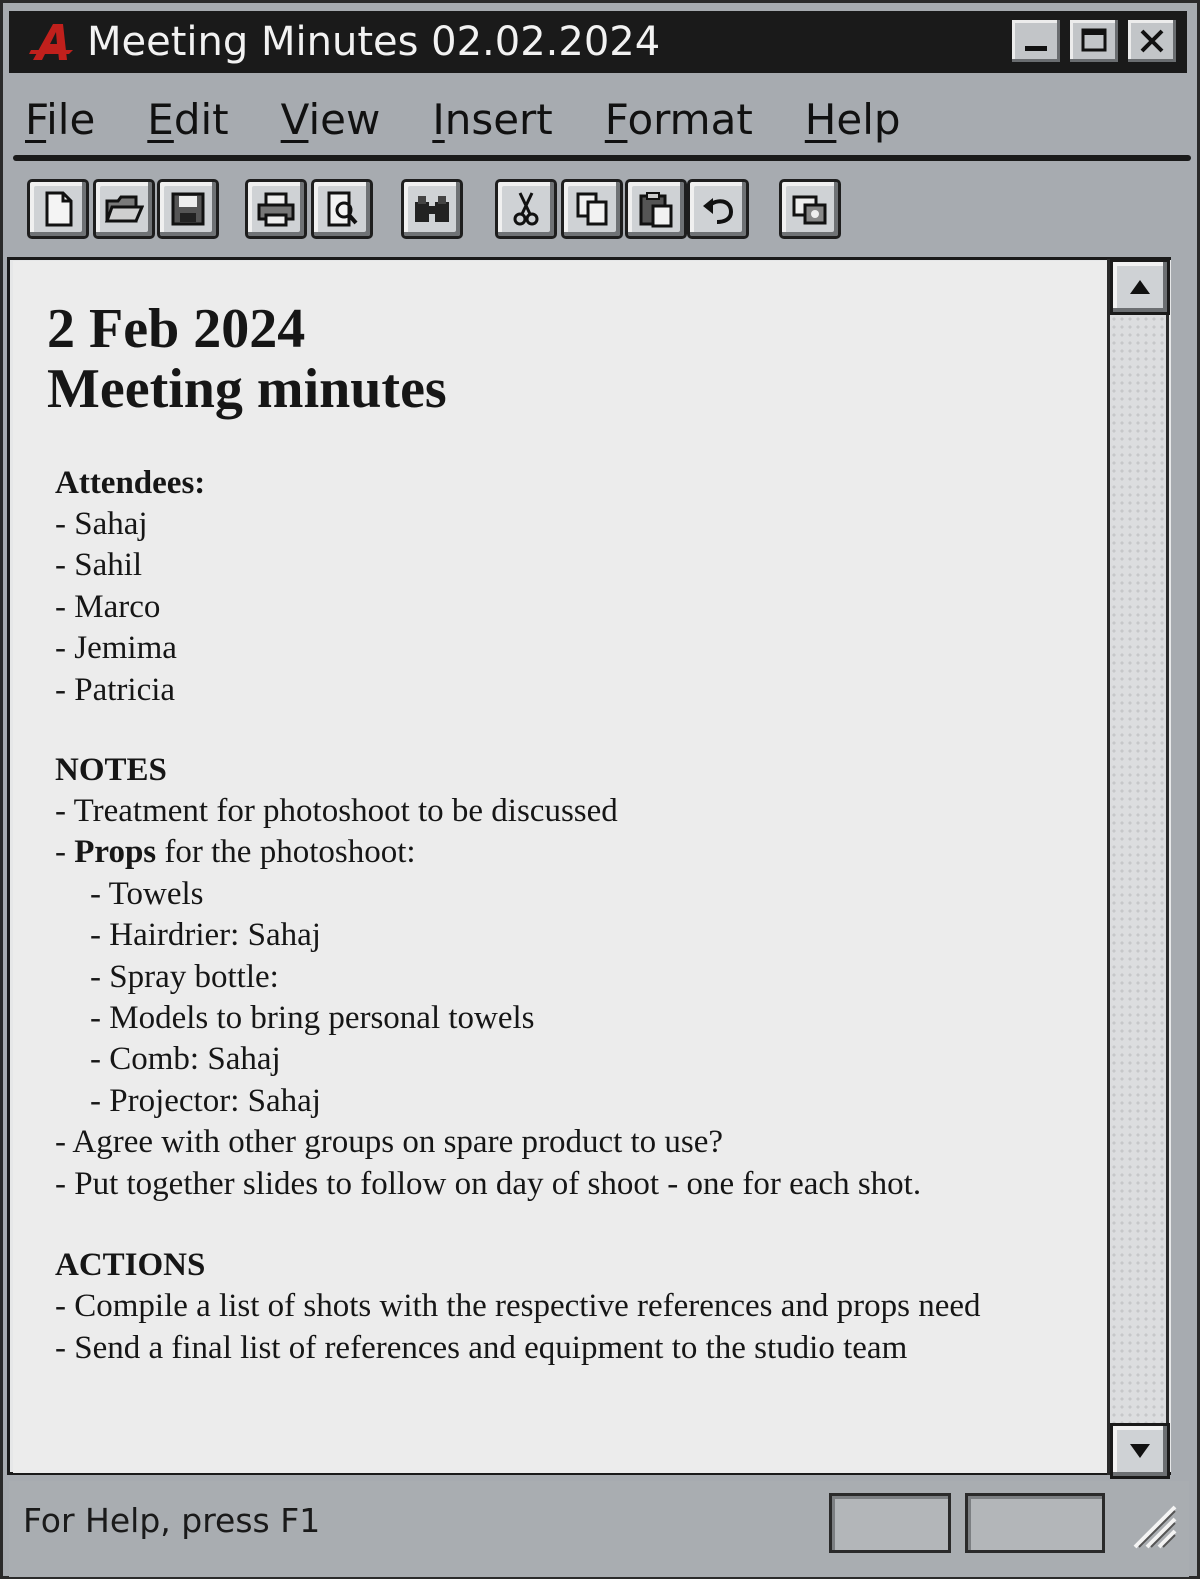 The width and height of the screenshot is (1200, 1579). What do you see at coordinates (432, 209) in the screenshot?
I see `find-icon` at bounding box center [432, 209].